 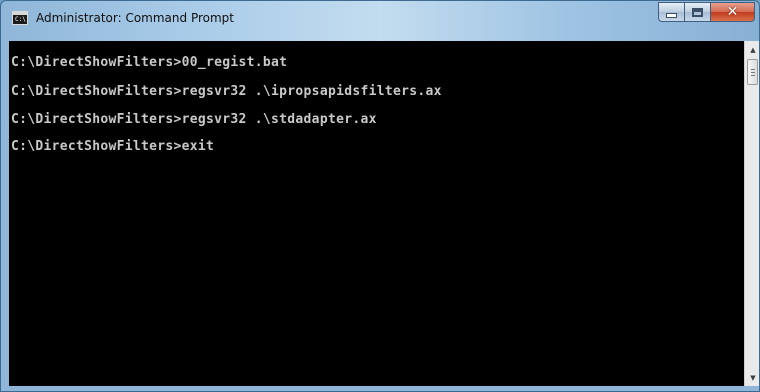 I want to click on maximize-icon, so click(x=697, y=12).